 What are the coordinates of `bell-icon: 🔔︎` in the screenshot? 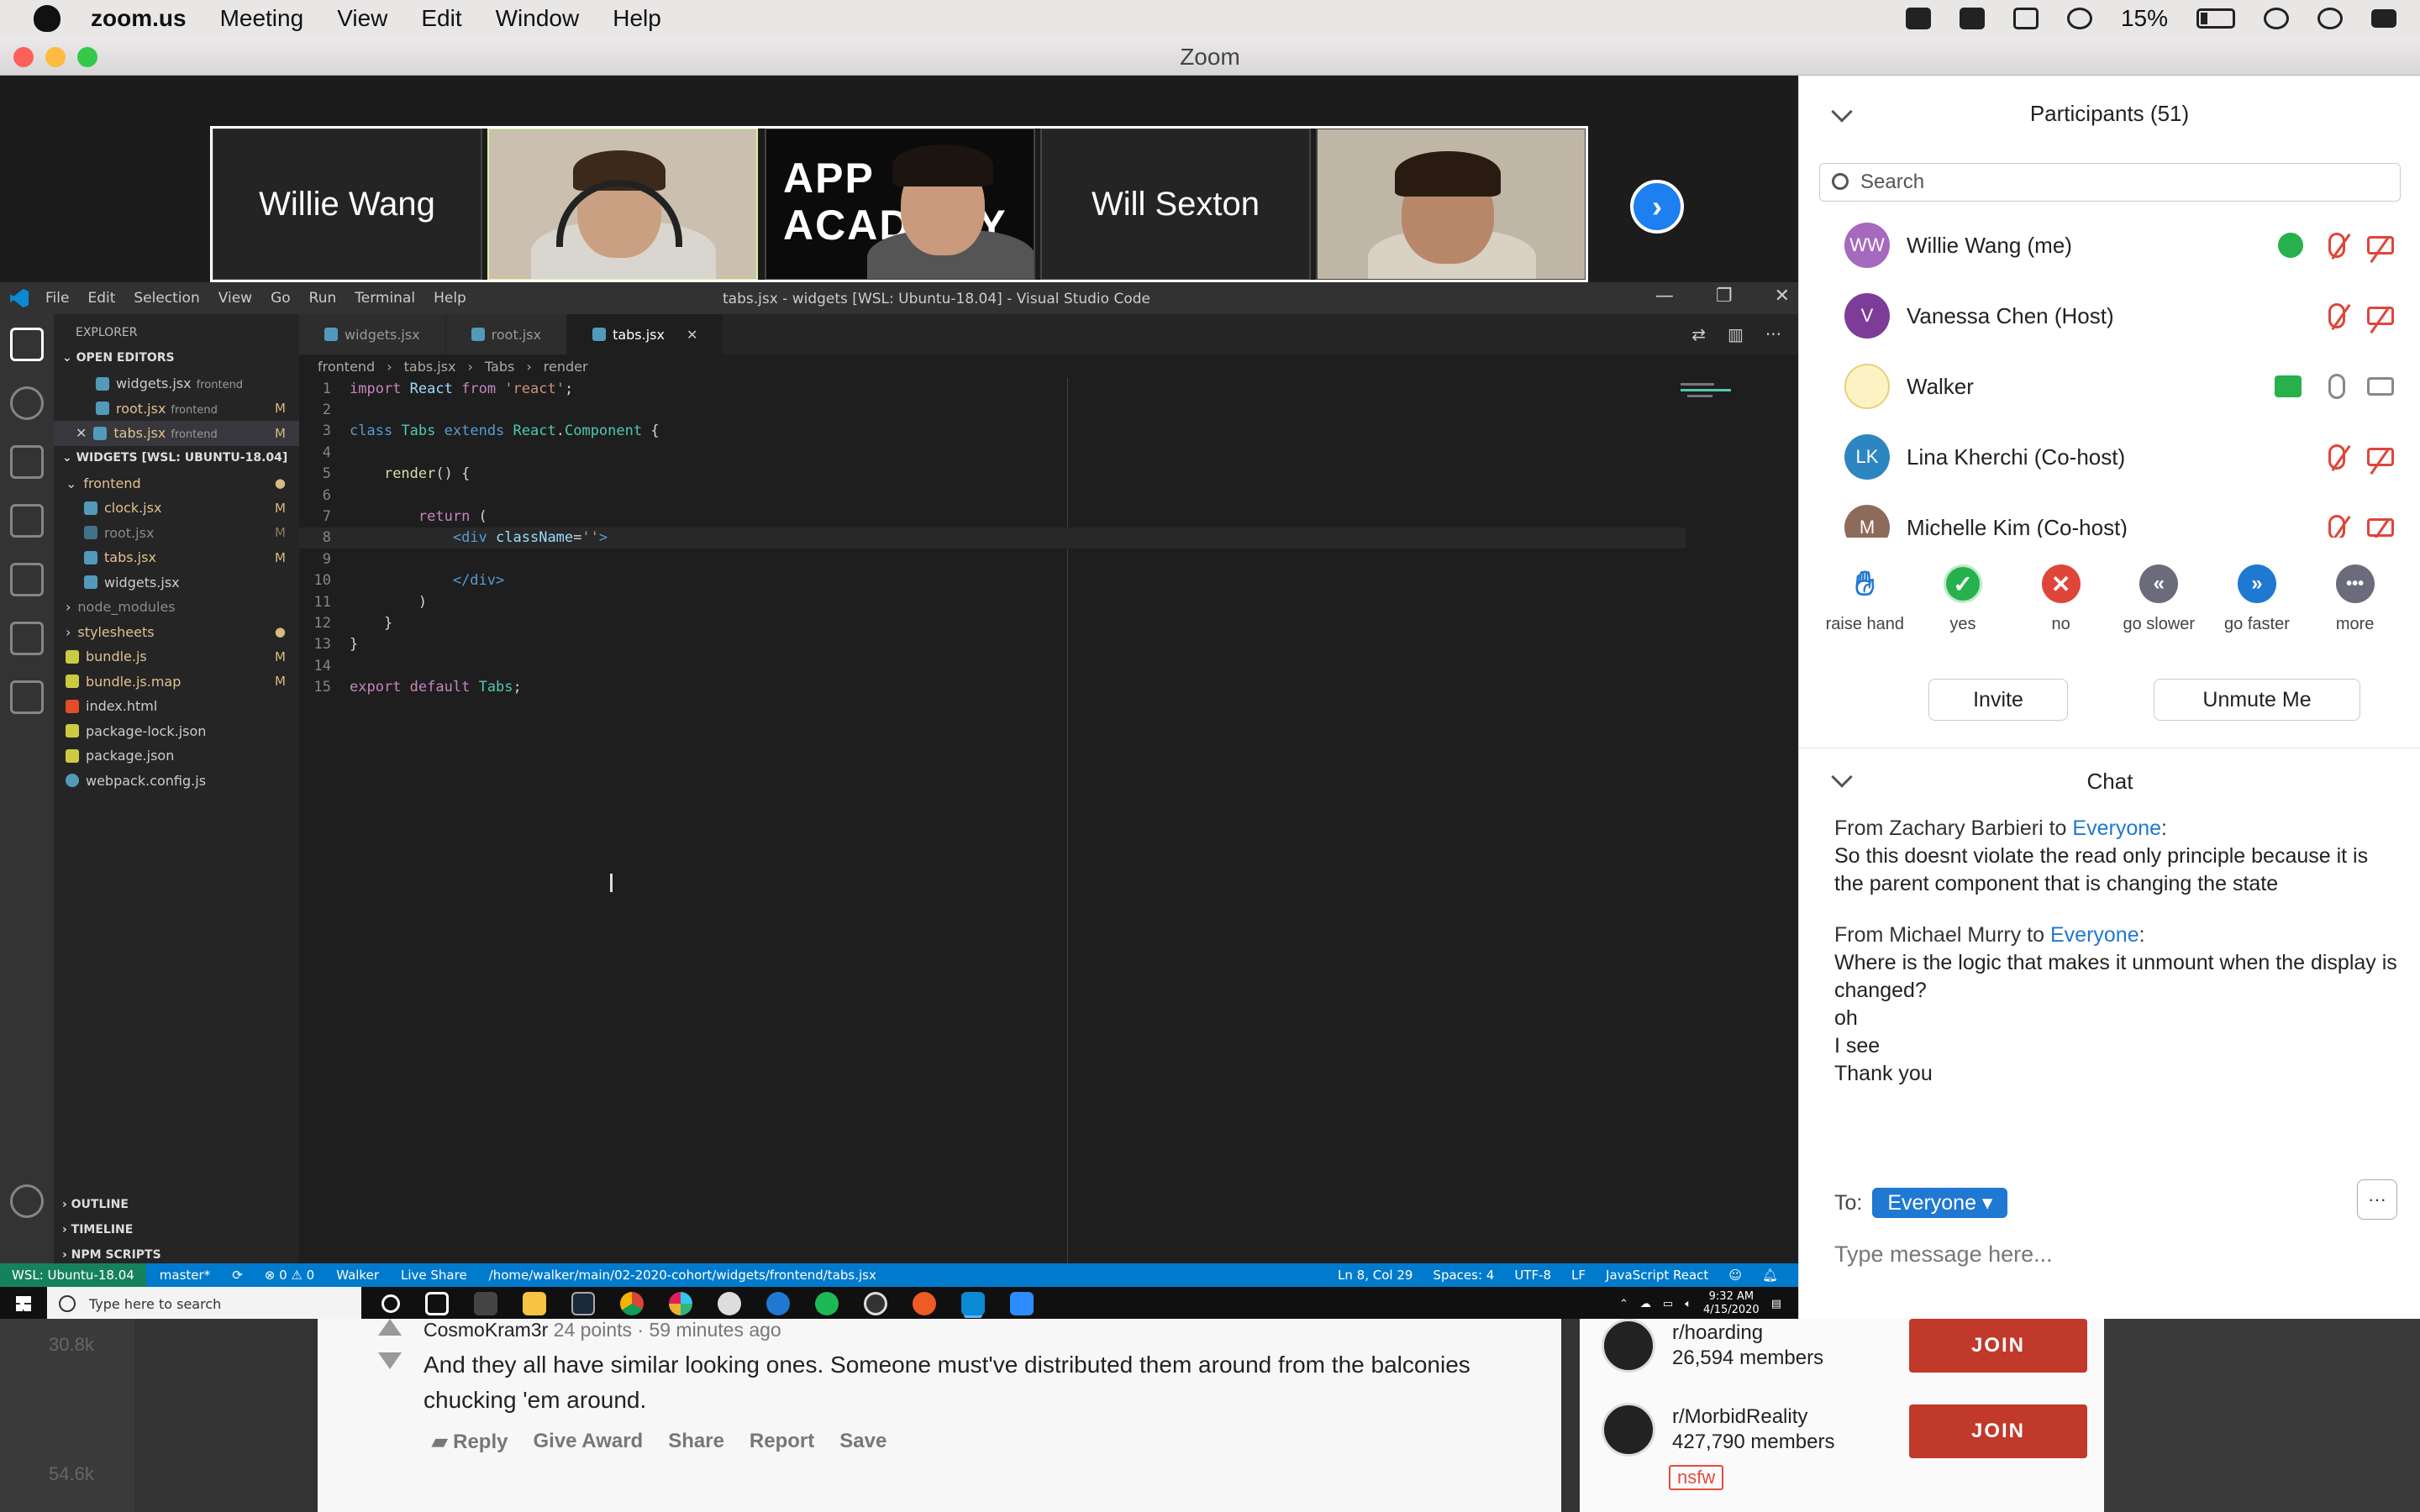 It's located at (1770, 1275).